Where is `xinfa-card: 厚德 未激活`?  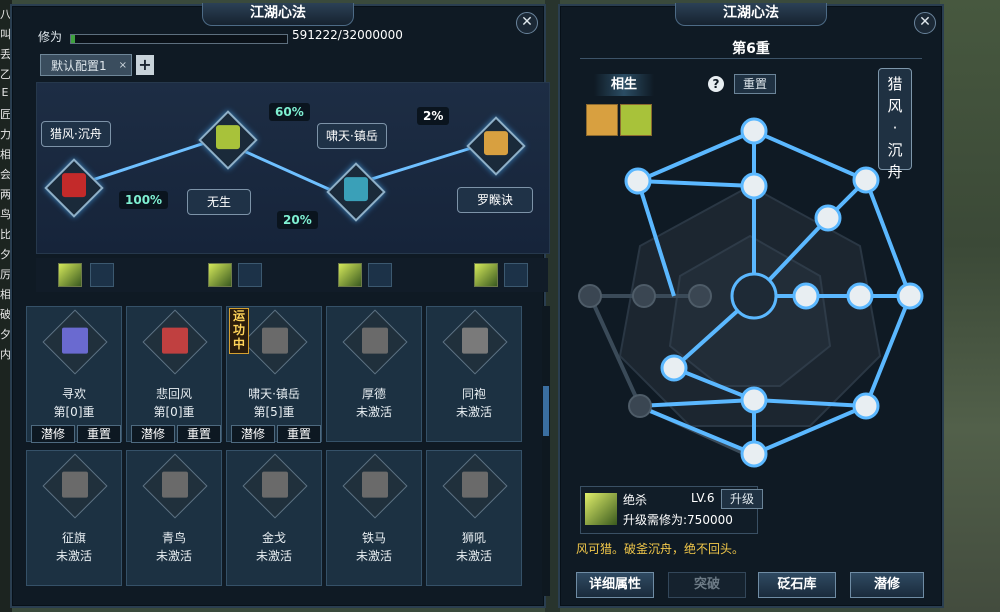
xinfa-card: 厚德 未激活 is located at coordinates (374, 374).